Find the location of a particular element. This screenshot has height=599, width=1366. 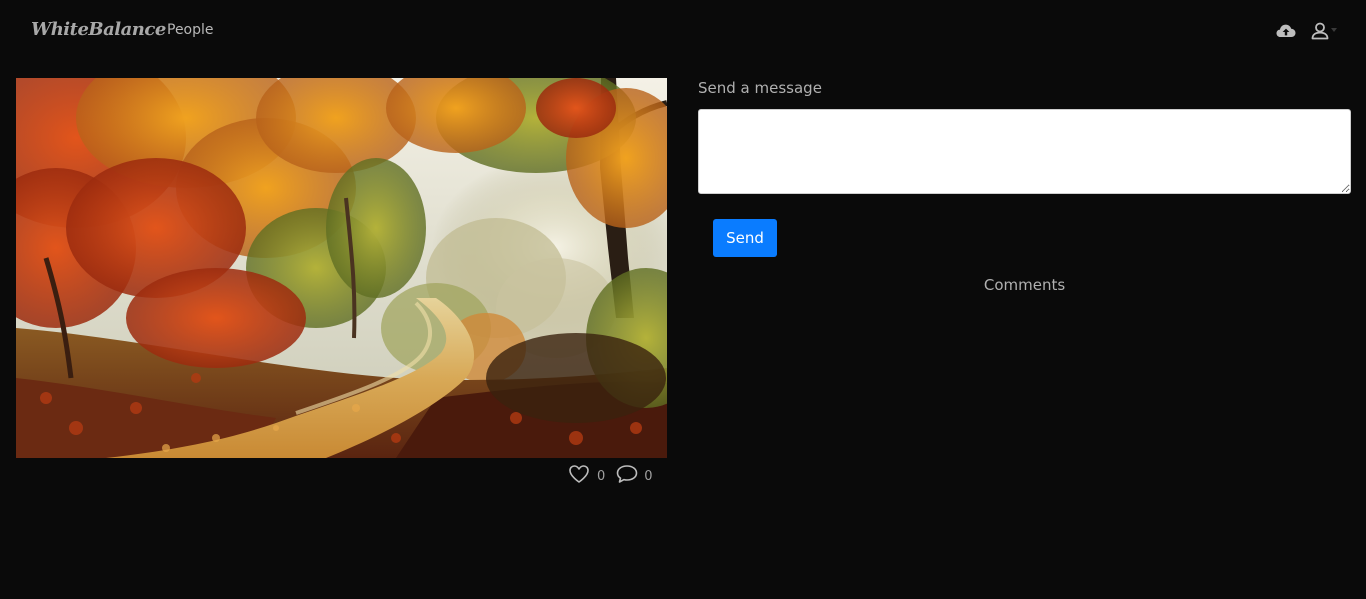

user-icon is located at coordinates (1320, 31).